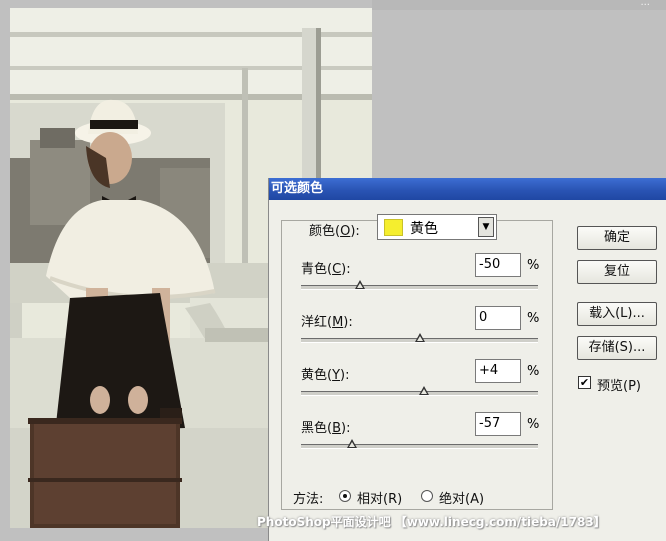 The image size is (666, 541). What do you see at coordinates (325, 231) in the screenshot?
I see `colors-label-text: 颜色(` at bounding box center [325, 231].